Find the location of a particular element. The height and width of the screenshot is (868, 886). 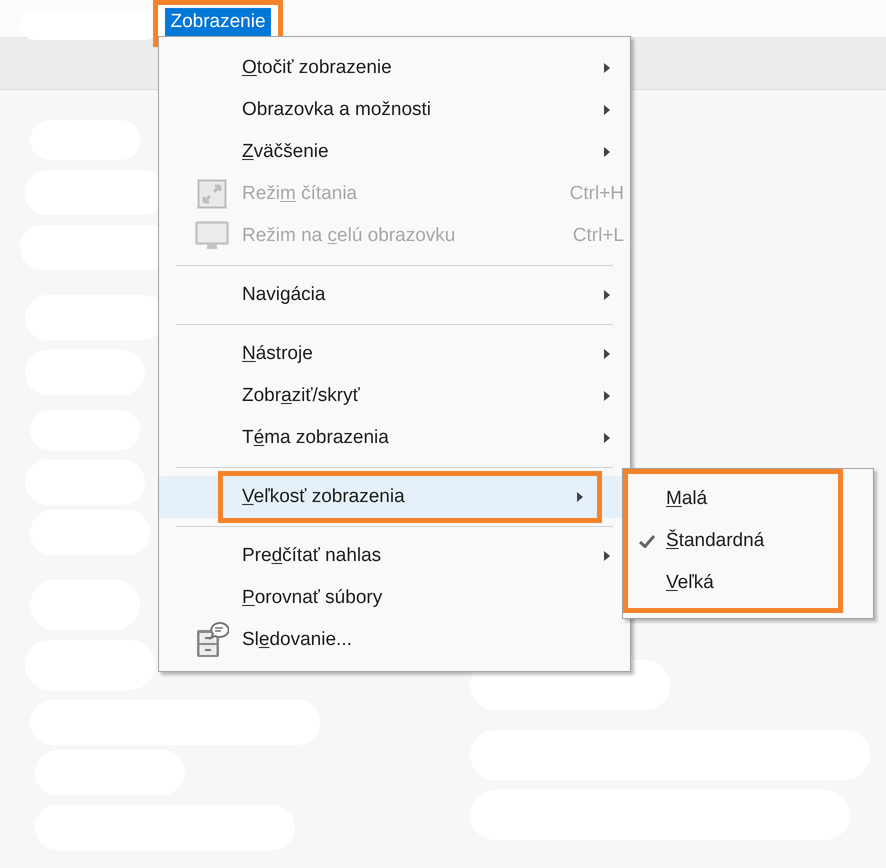

menu-item: Nástroje is located at coordinates (436, 354).